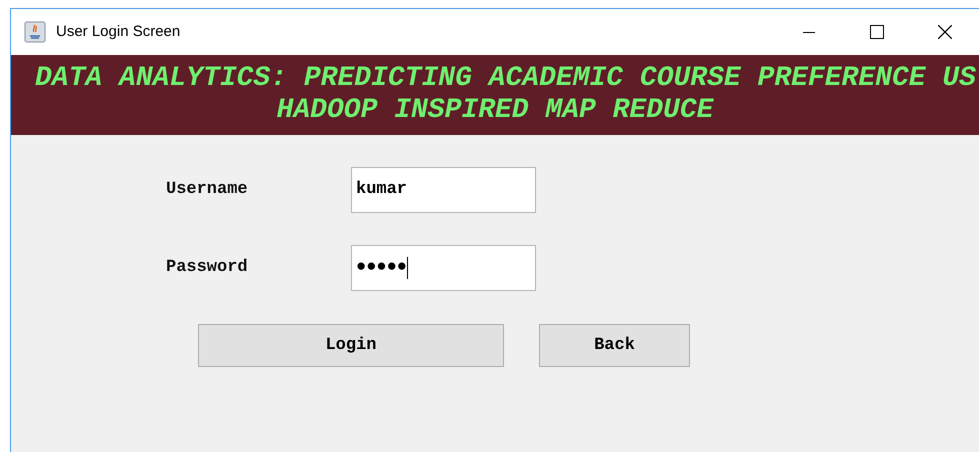  I want to click on back-button: Back, so click(614, 345).